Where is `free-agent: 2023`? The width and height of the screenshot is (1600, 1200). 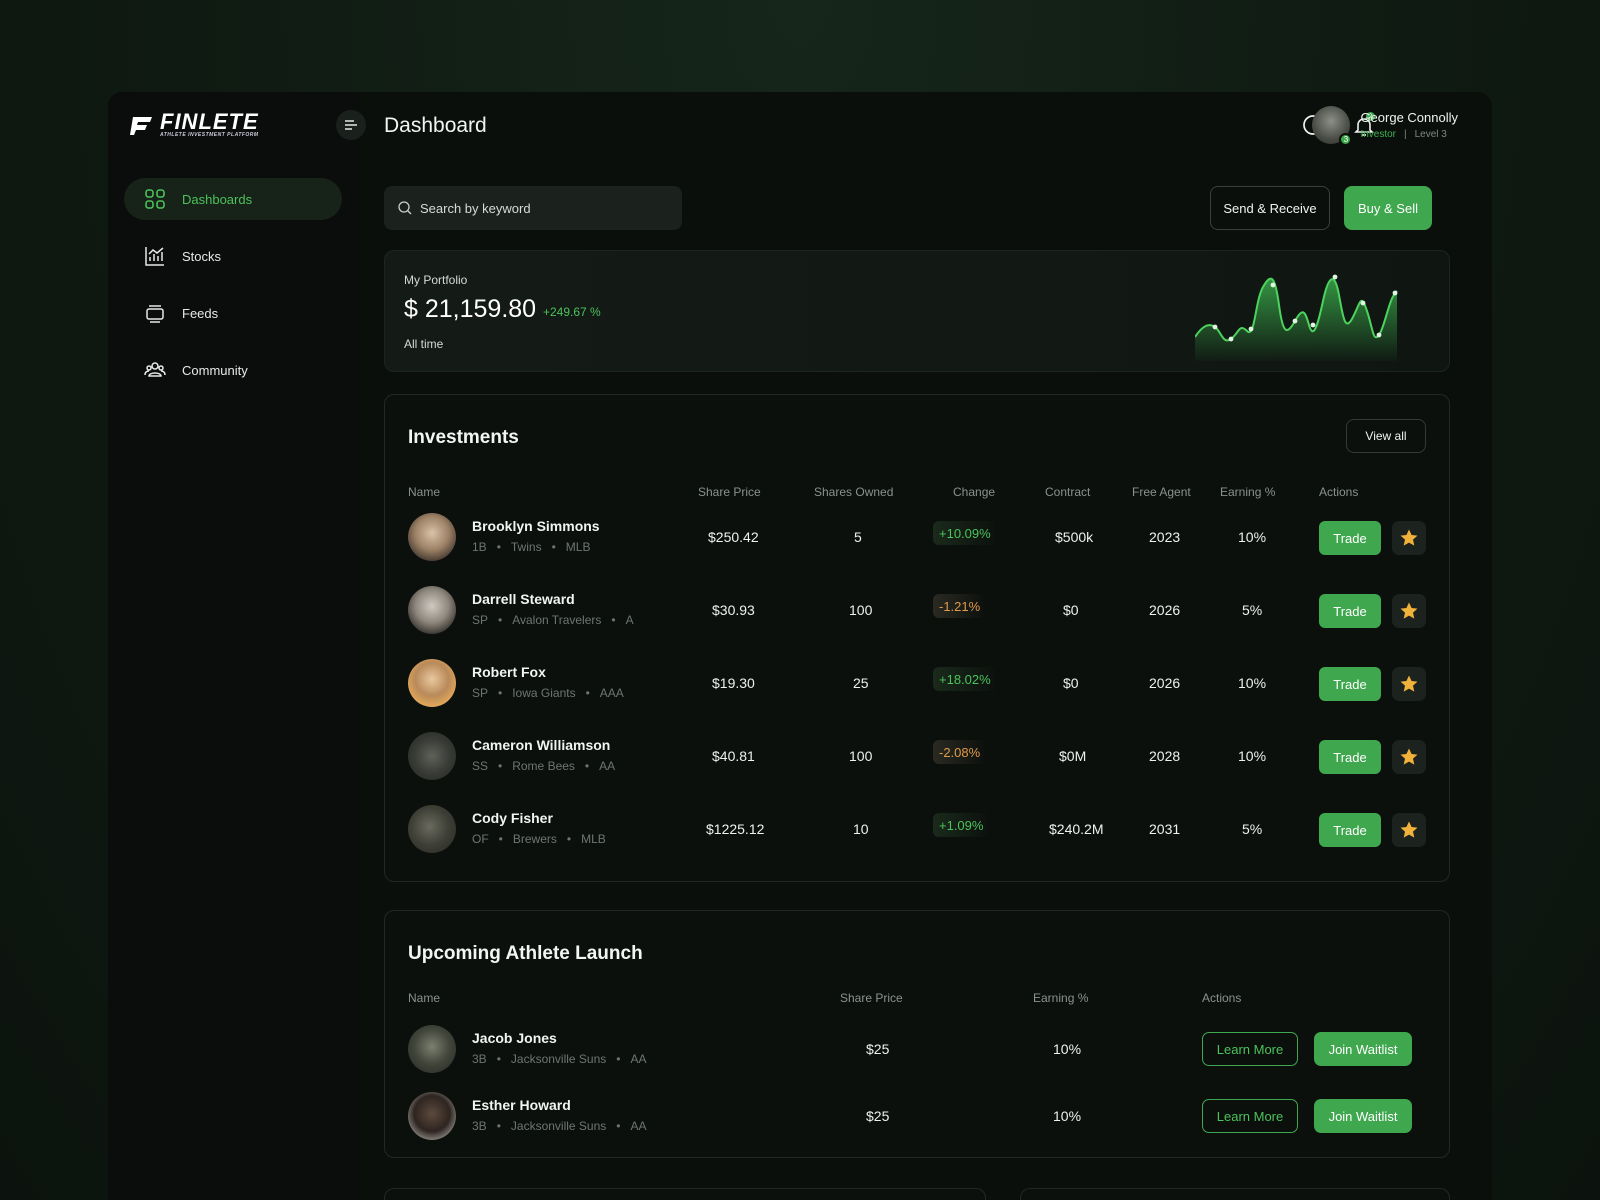 free-agent: 2023 is located at coordinates (1165, 537).